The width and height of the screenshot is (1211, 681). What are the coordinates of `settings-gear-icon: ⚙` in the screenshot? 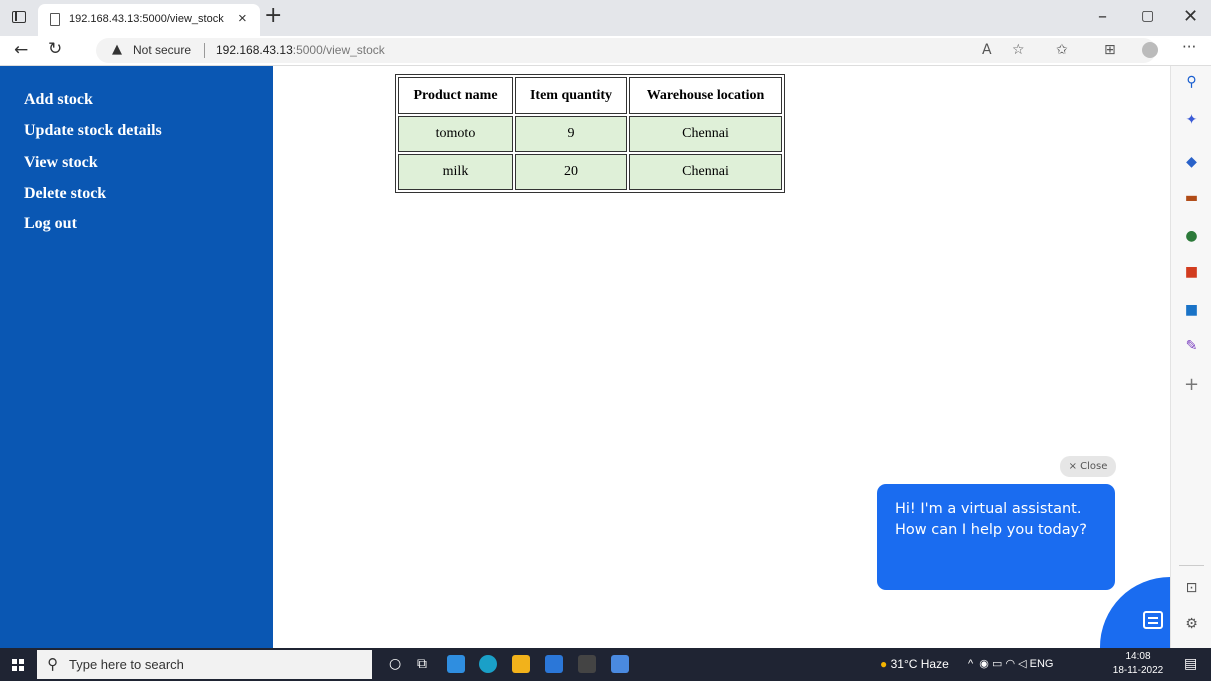 It's located at (1191, 624).